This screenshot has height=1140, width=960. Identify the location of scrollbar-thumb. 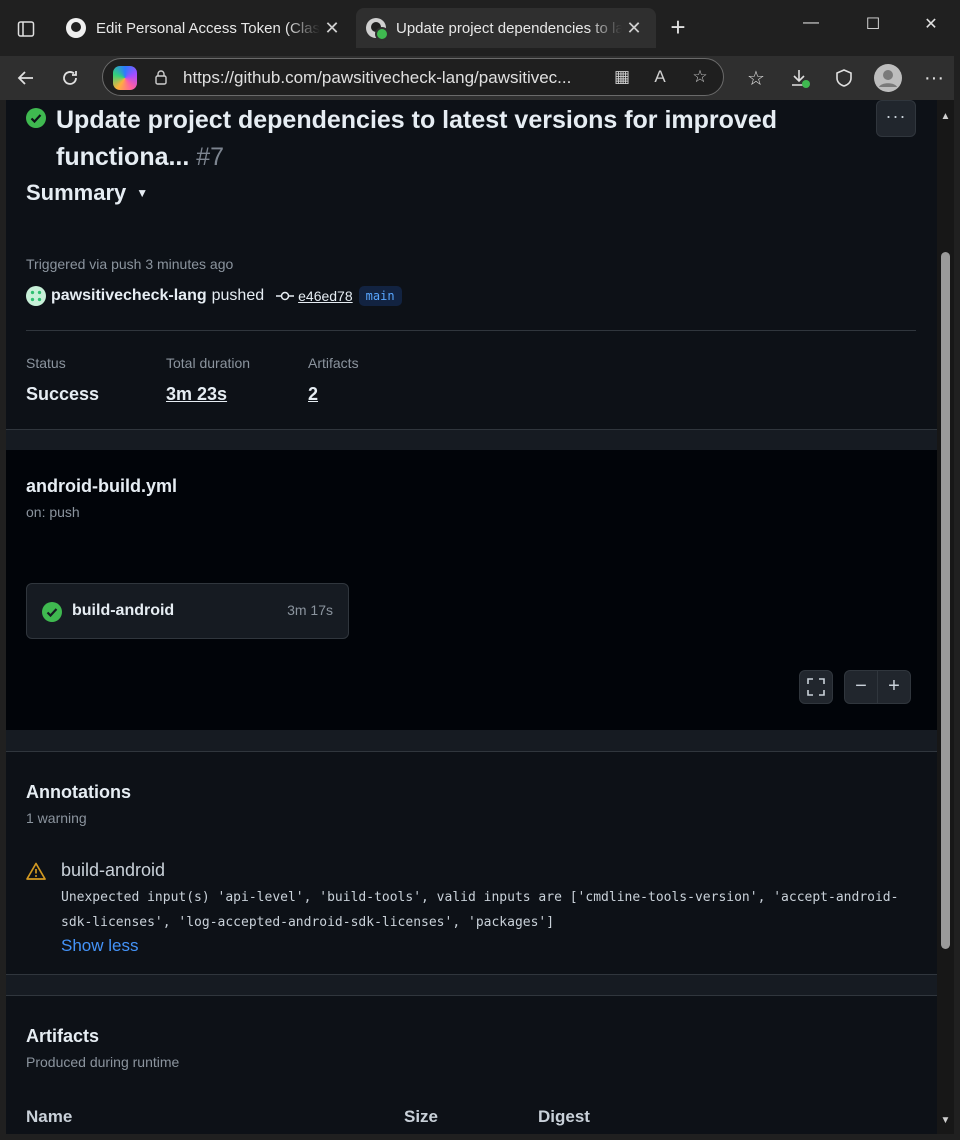
(945, 600).